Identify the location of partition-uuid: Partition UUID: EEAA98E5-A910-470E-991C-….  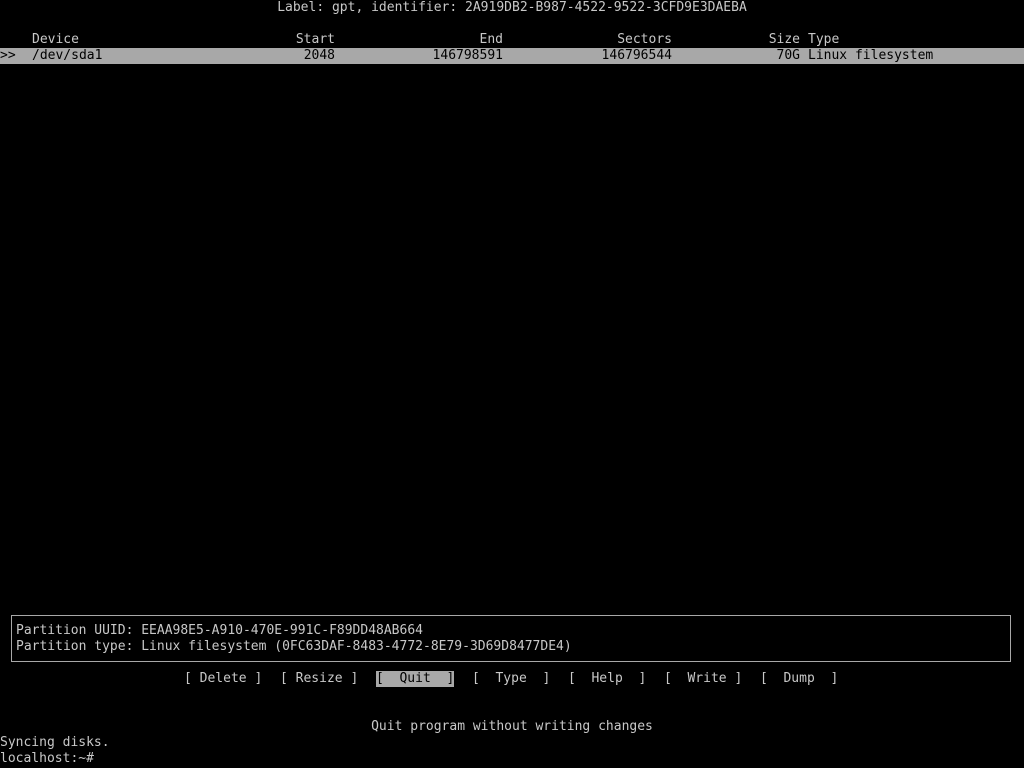
(219, 630).